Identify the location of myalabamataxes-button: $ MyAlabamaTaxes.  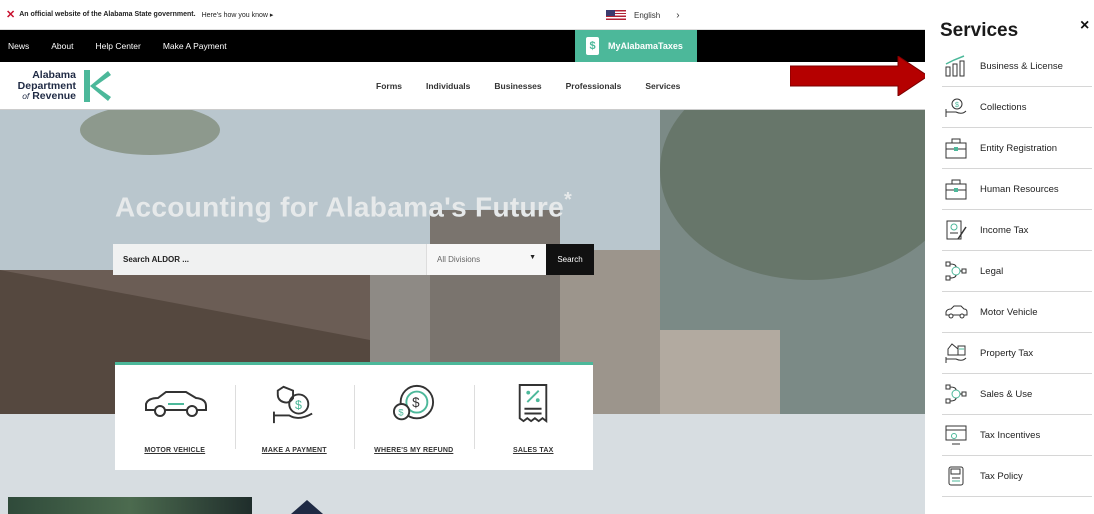
(636, 46).